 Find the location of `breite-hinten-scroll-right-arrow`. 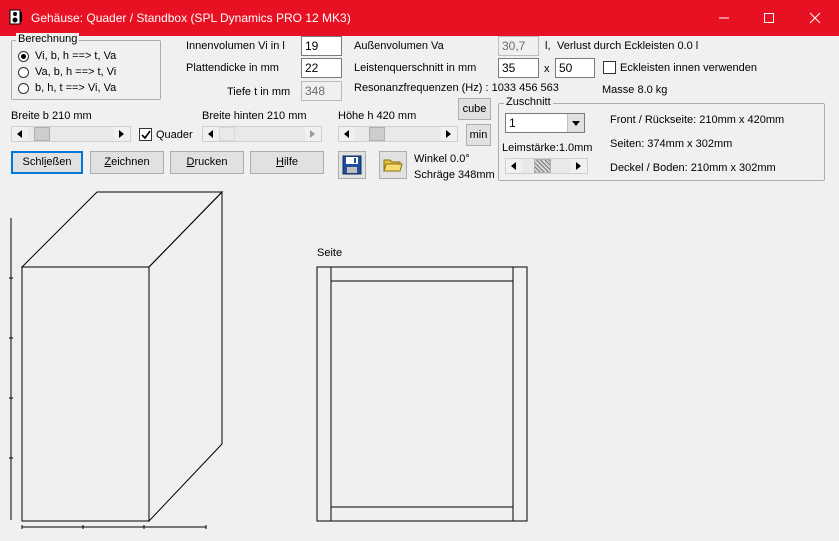

breite-hinten-scroll-right-arrow is located at coordinates (313, 134).